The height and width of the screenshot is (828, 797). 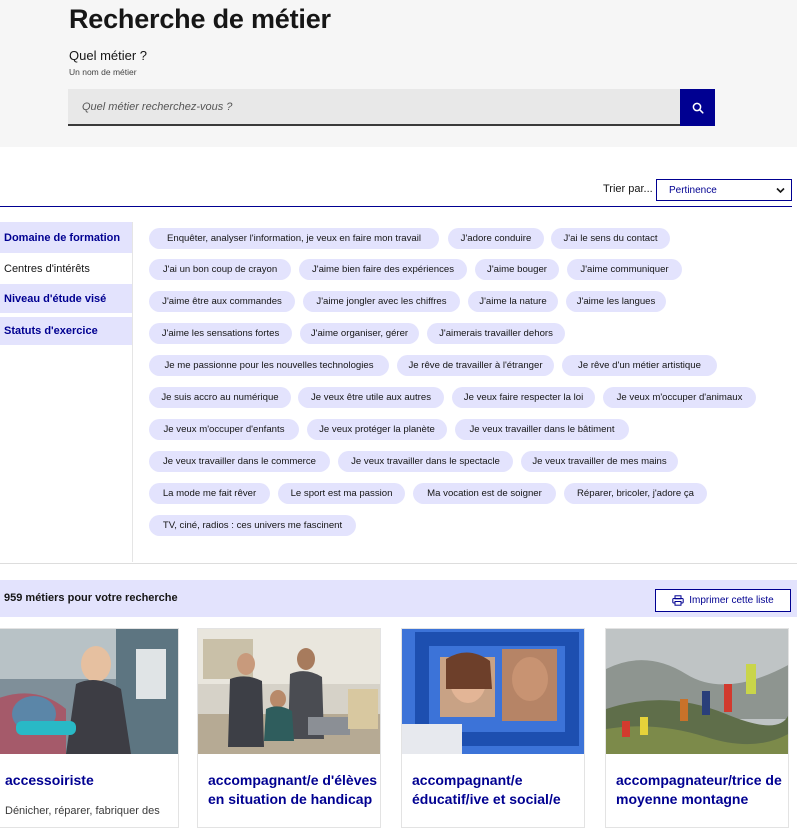 I want to click on job-card-description: Dénicher, réparer, fabriquer des, so click(x=82, y=811).